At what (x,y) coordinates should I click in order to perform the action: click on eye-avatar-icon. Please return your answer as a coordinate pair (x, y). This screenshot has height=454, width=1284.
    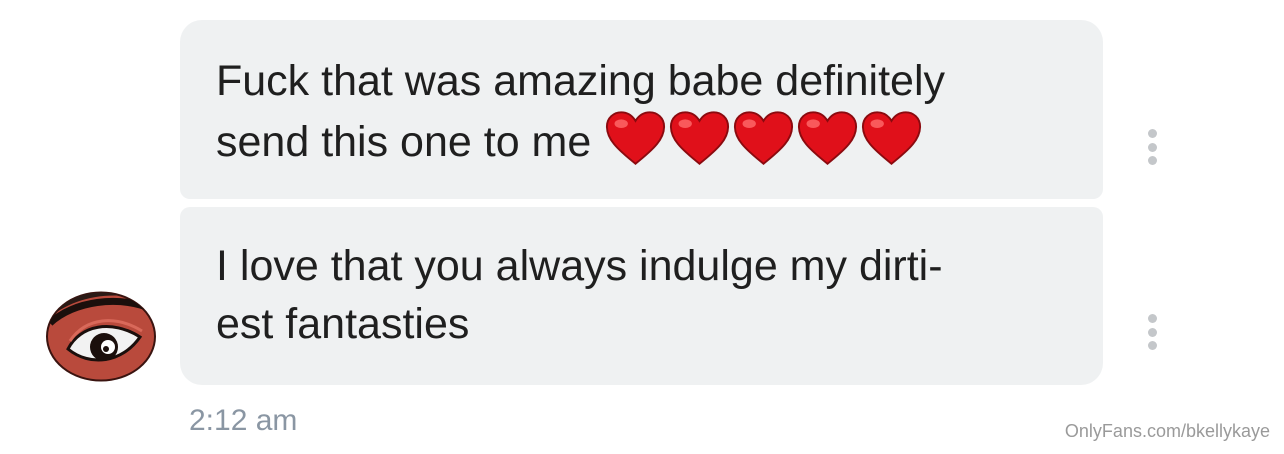
    Looking at the image, I should click on (101, 336).